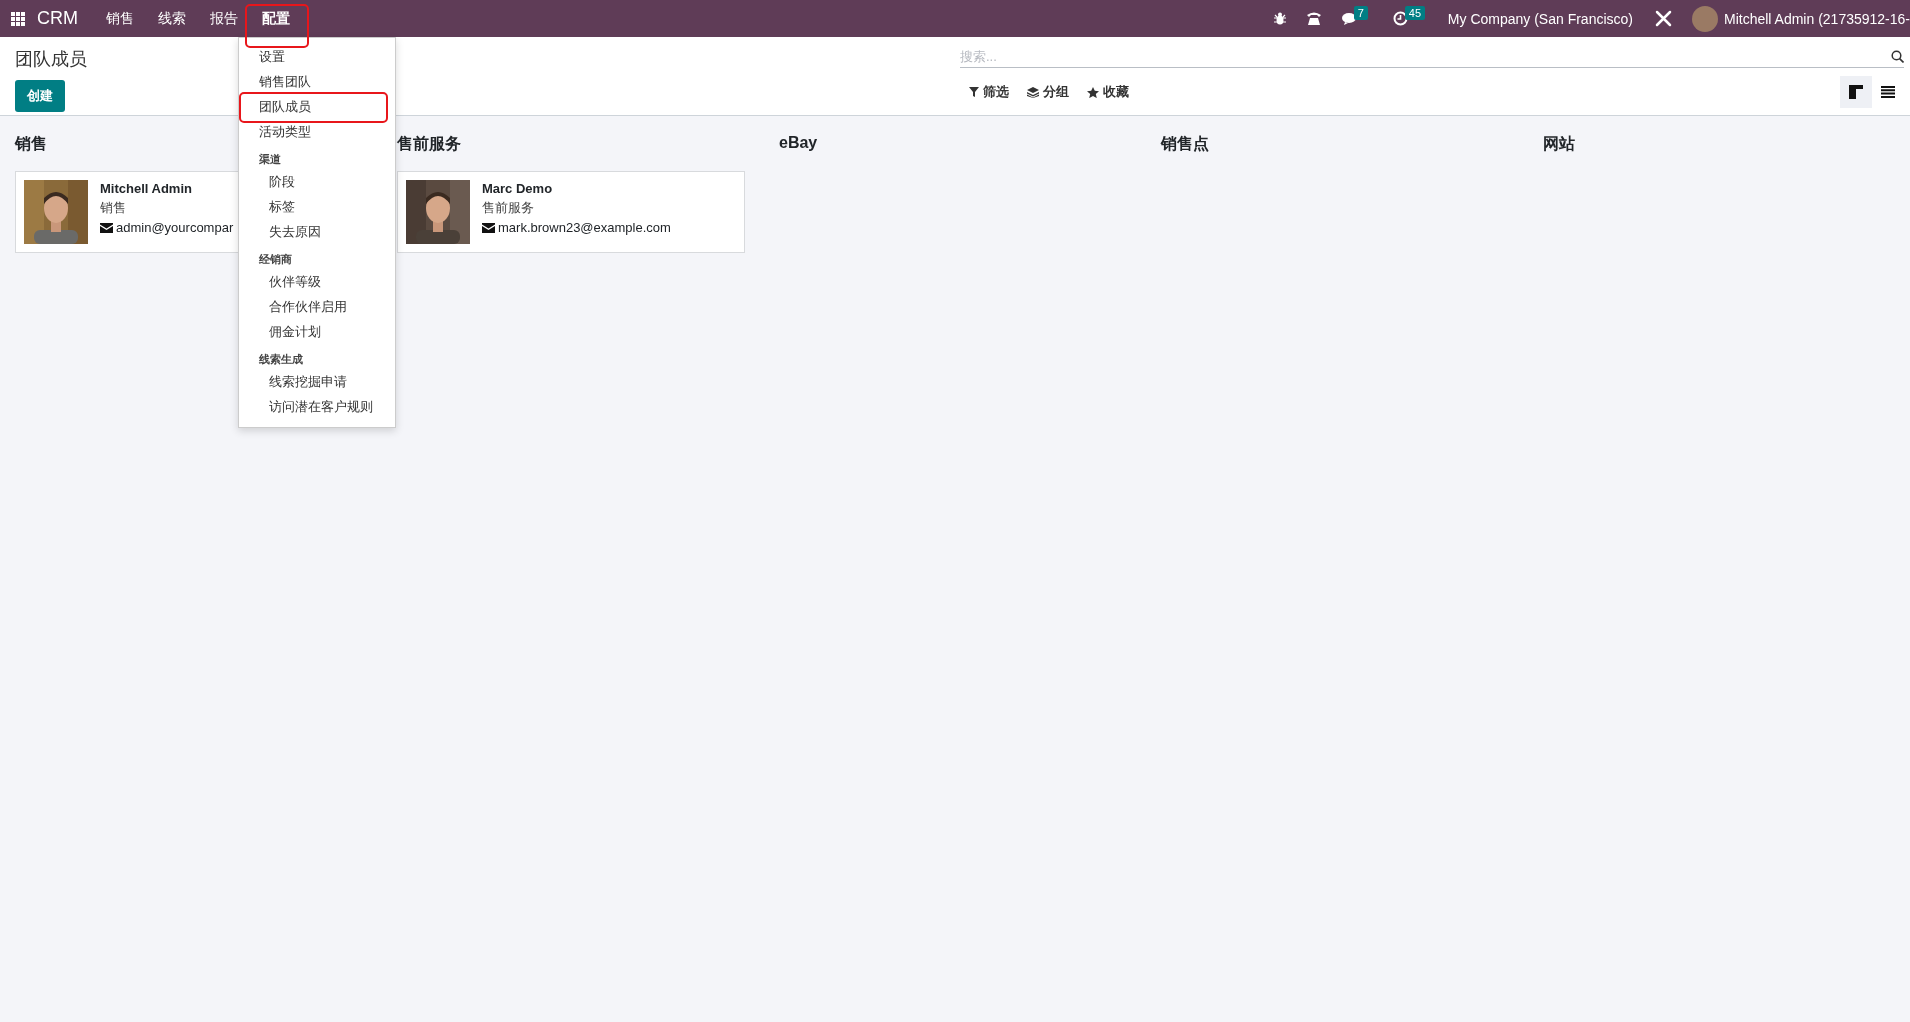 The width and height of the screenshot is (1910, 1022). Describe the element at coordinates (317, 406) in the screenshot. I see `dropdown-item: 访问潜在客户规则` at that location.